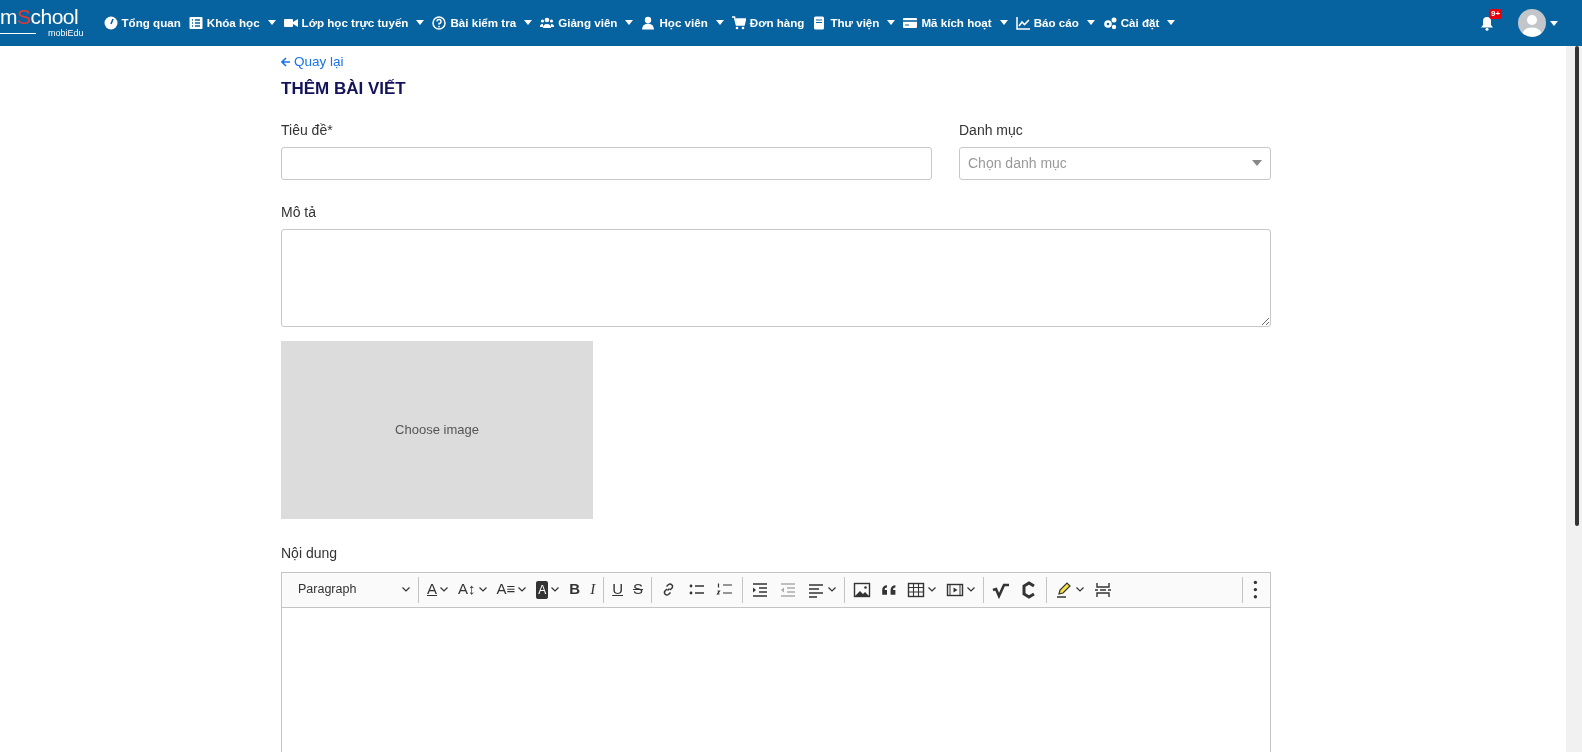 The height and width of the screenshot is (752, 1582). What do you see at coordinates (575, 589) in the screenshot?
I see `format-button: B` at bounding box center [575, 589].